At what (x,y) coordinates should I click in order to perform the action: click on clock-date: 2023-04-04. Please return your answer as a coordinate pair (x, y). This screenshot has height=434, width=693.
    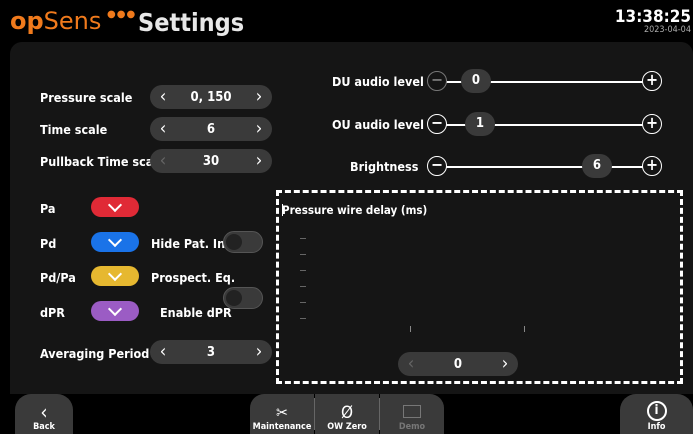
    Looking at the image, I should click on (667, 30).